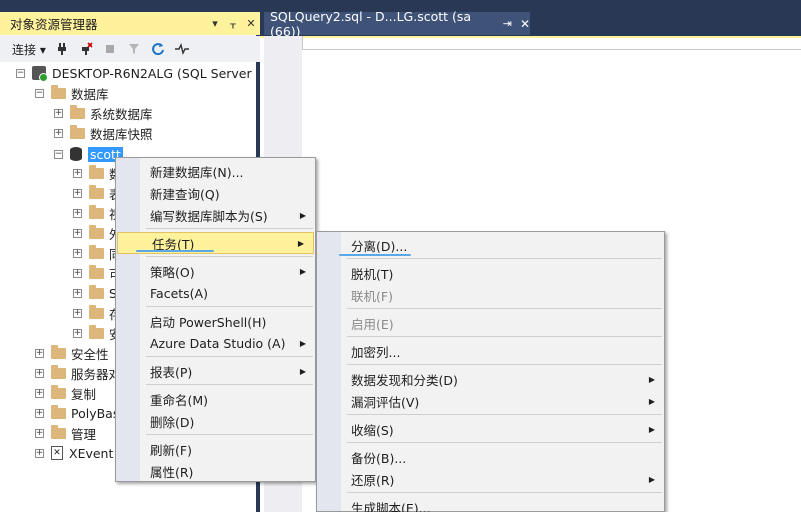  Describe the element at coordinates (507, 23) in the screenshot. I see `pin-icon: ⇥` at that location.